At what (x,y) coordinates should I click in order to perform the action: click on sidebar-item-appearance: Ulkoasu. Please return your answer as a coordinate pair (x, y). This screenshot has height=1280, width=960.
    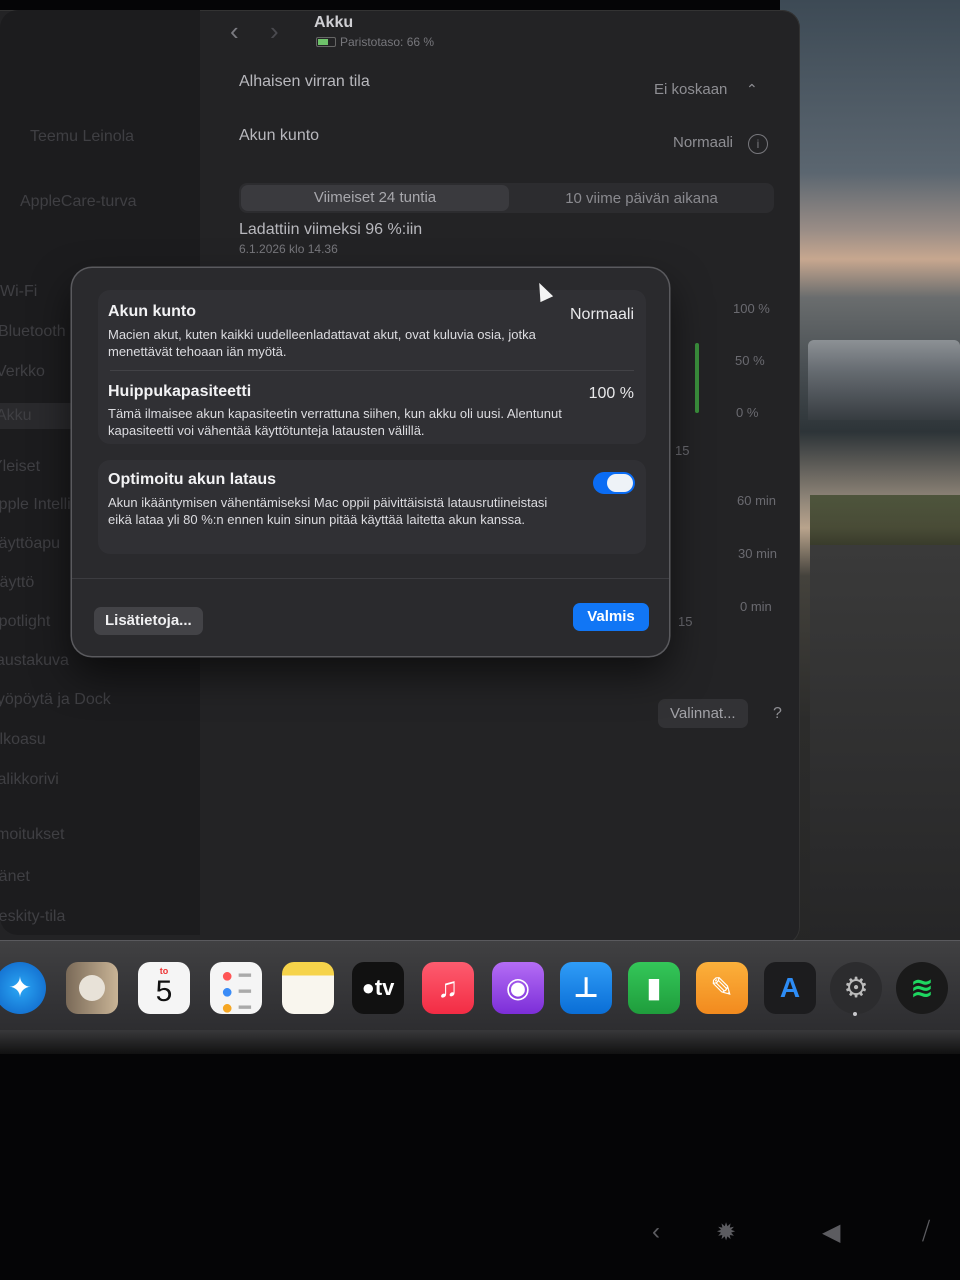
    Looking at the image, I should click on (23, 740).